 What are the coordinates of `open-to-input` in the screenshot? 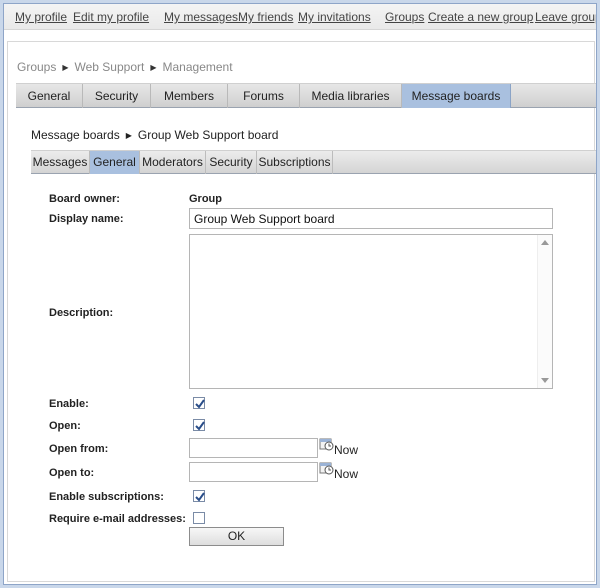 It's located at (253, 472).